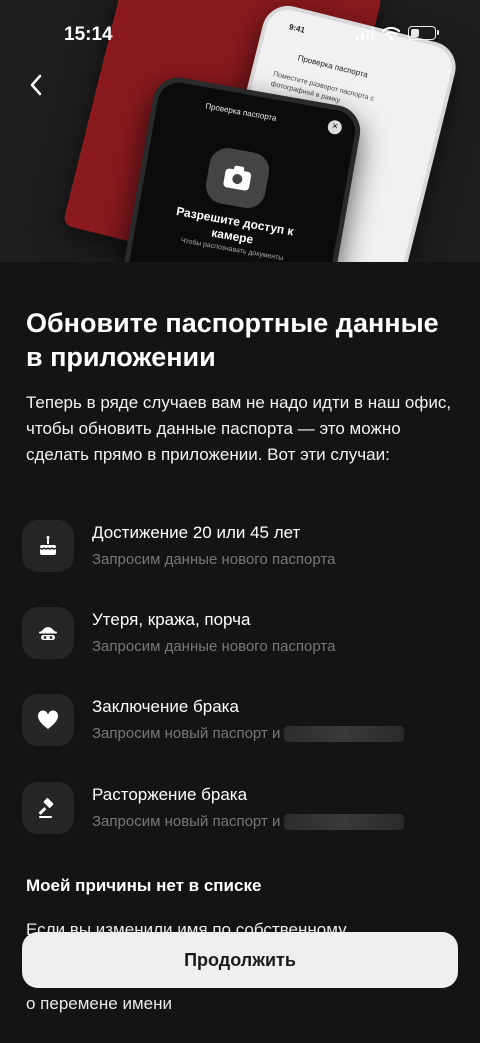 Image resolution: width=480 pixels, height=1043 pixels. Describe the element at coordinates (48, 546) in the screenshot. I see `cake-icon` at that location.